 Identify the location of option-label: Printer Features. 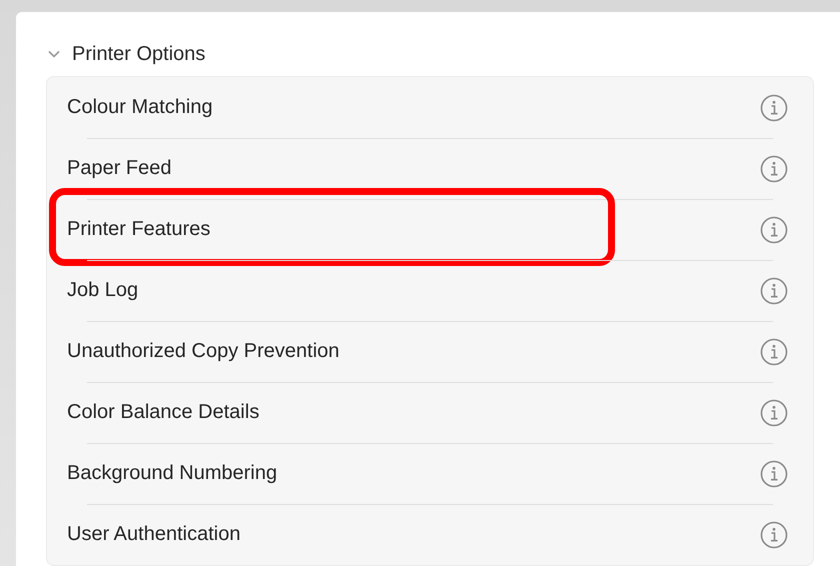
(138, 229).